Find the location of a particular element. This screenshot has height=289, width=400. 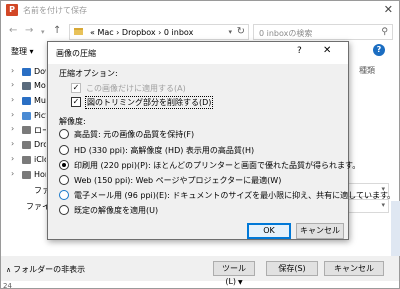

sidebar-item-label: iClou is located at coordinates (40, 159).